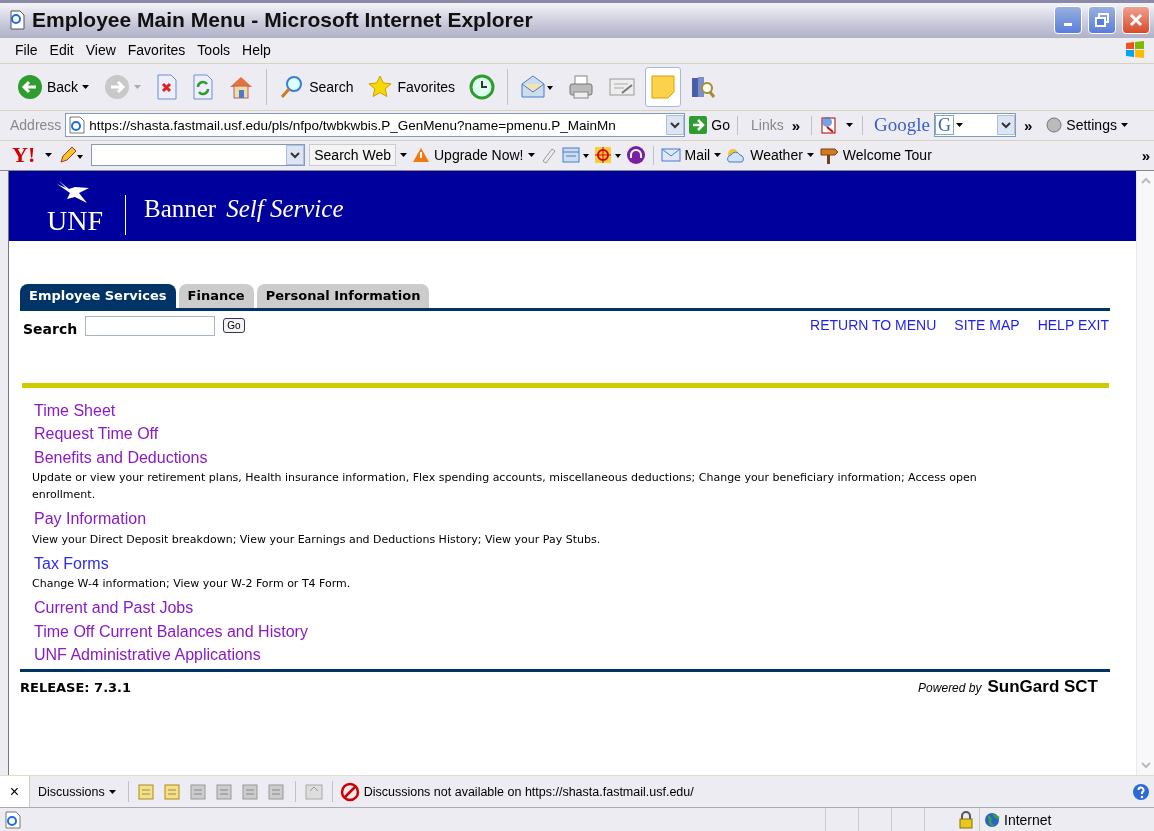  Describe the element at coordinates (421, 155) in the screenshot. I see `warning-icon` at that location.